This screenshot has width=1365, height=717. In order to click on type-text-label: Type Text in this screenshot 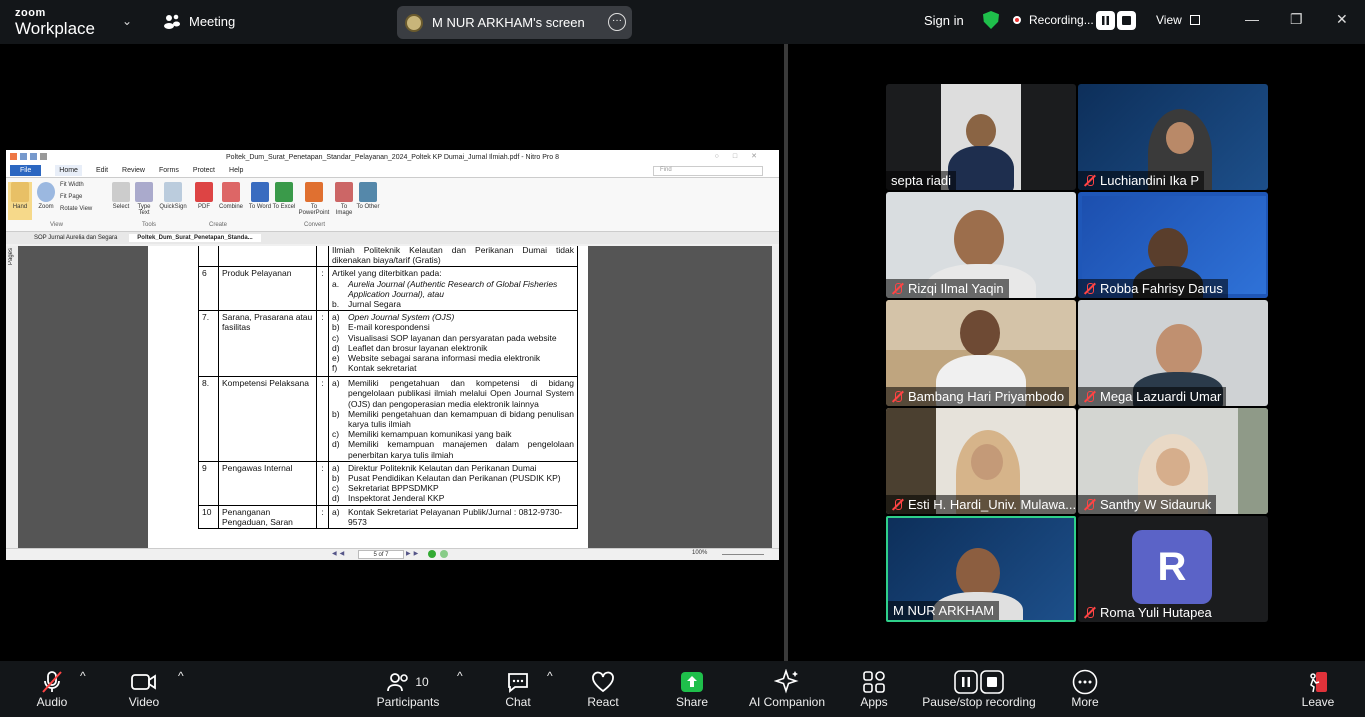, I will do `click(144, 210)`.